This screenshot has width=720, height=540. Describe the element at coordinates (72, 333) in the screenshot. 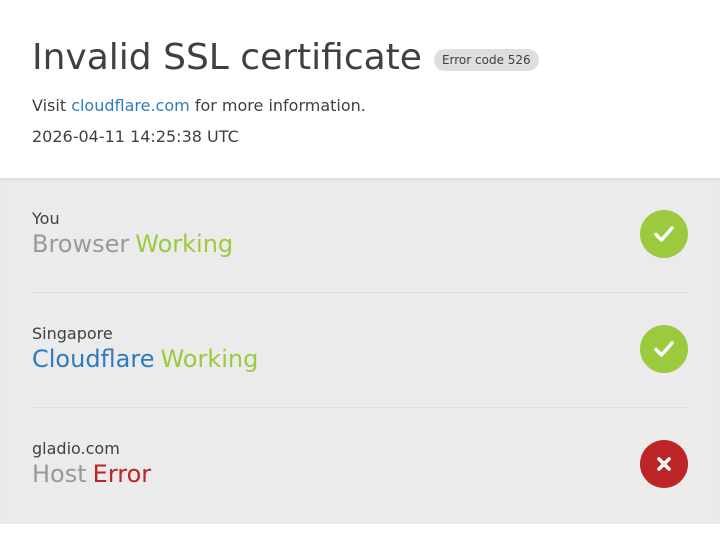

I see `row-location: Singapore` at that location.